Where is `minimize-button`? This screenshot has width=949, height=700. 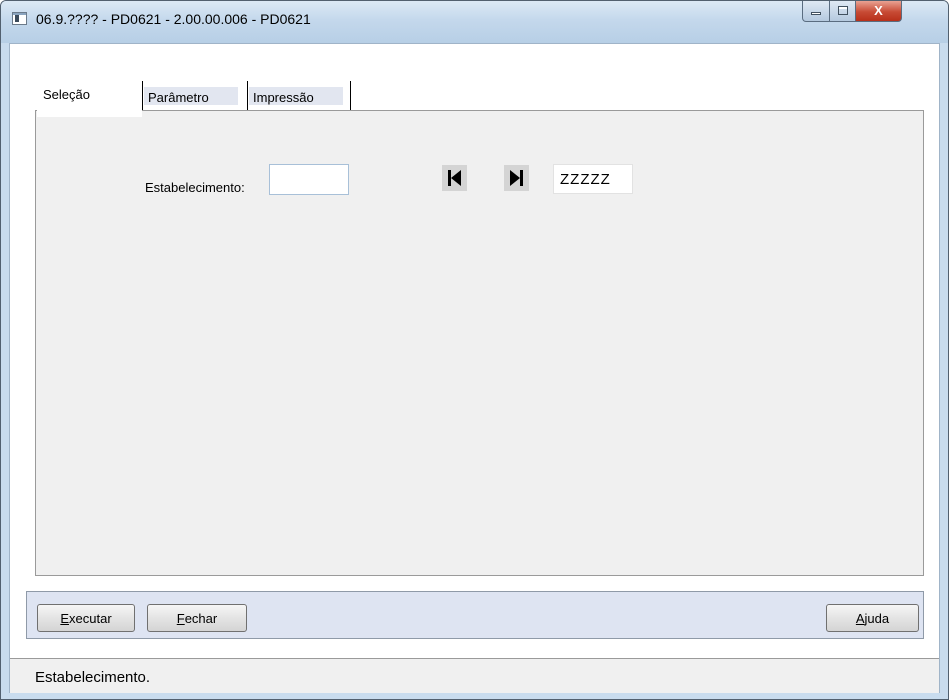 minimize-button is located at coordinates (816, 11).